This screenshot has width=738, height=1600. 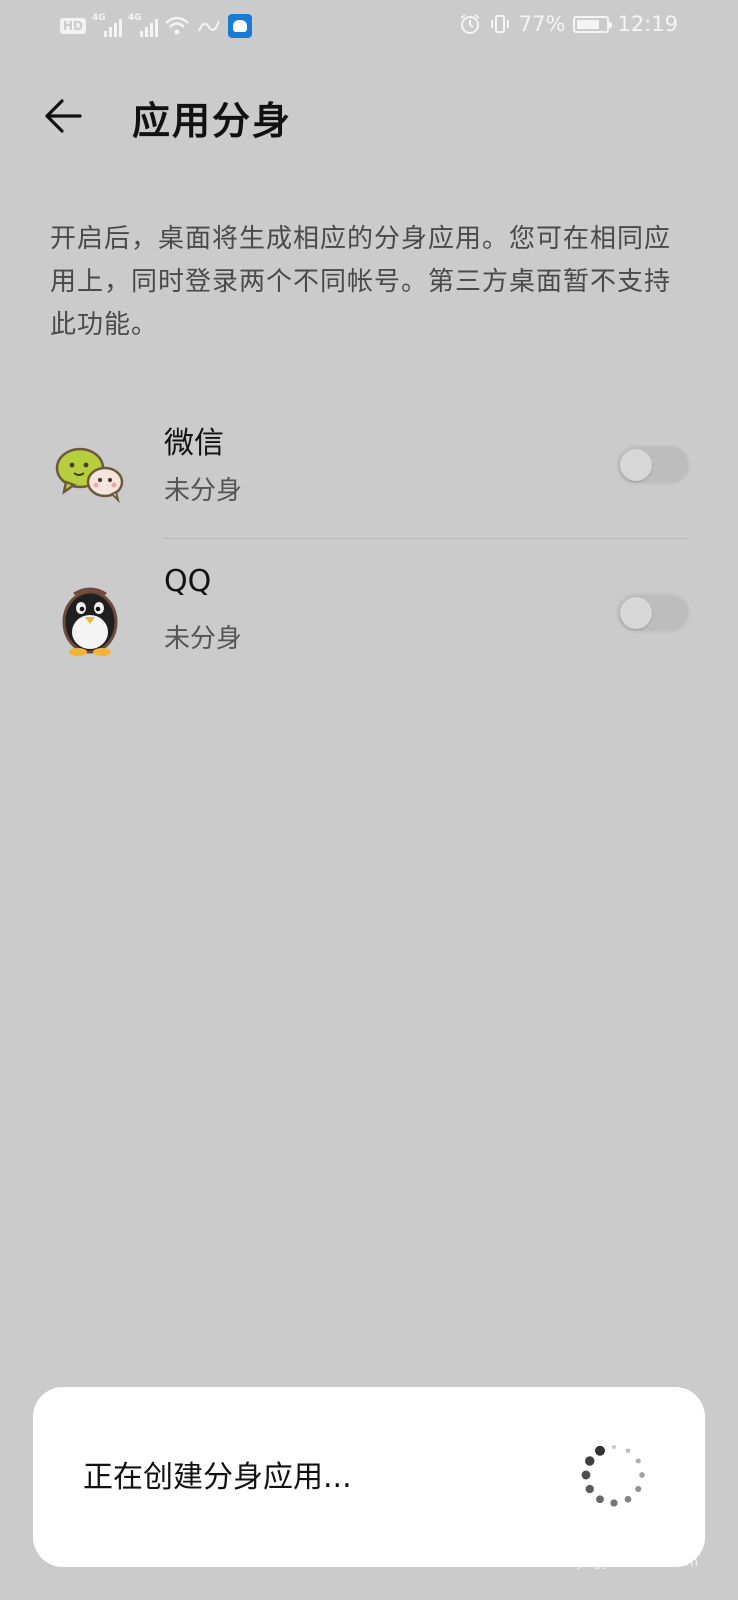 What do you see at coordinates (613, 1476) in the screenshot?
I see `loading-spinner-icon` at bounding box center [613, 1476].